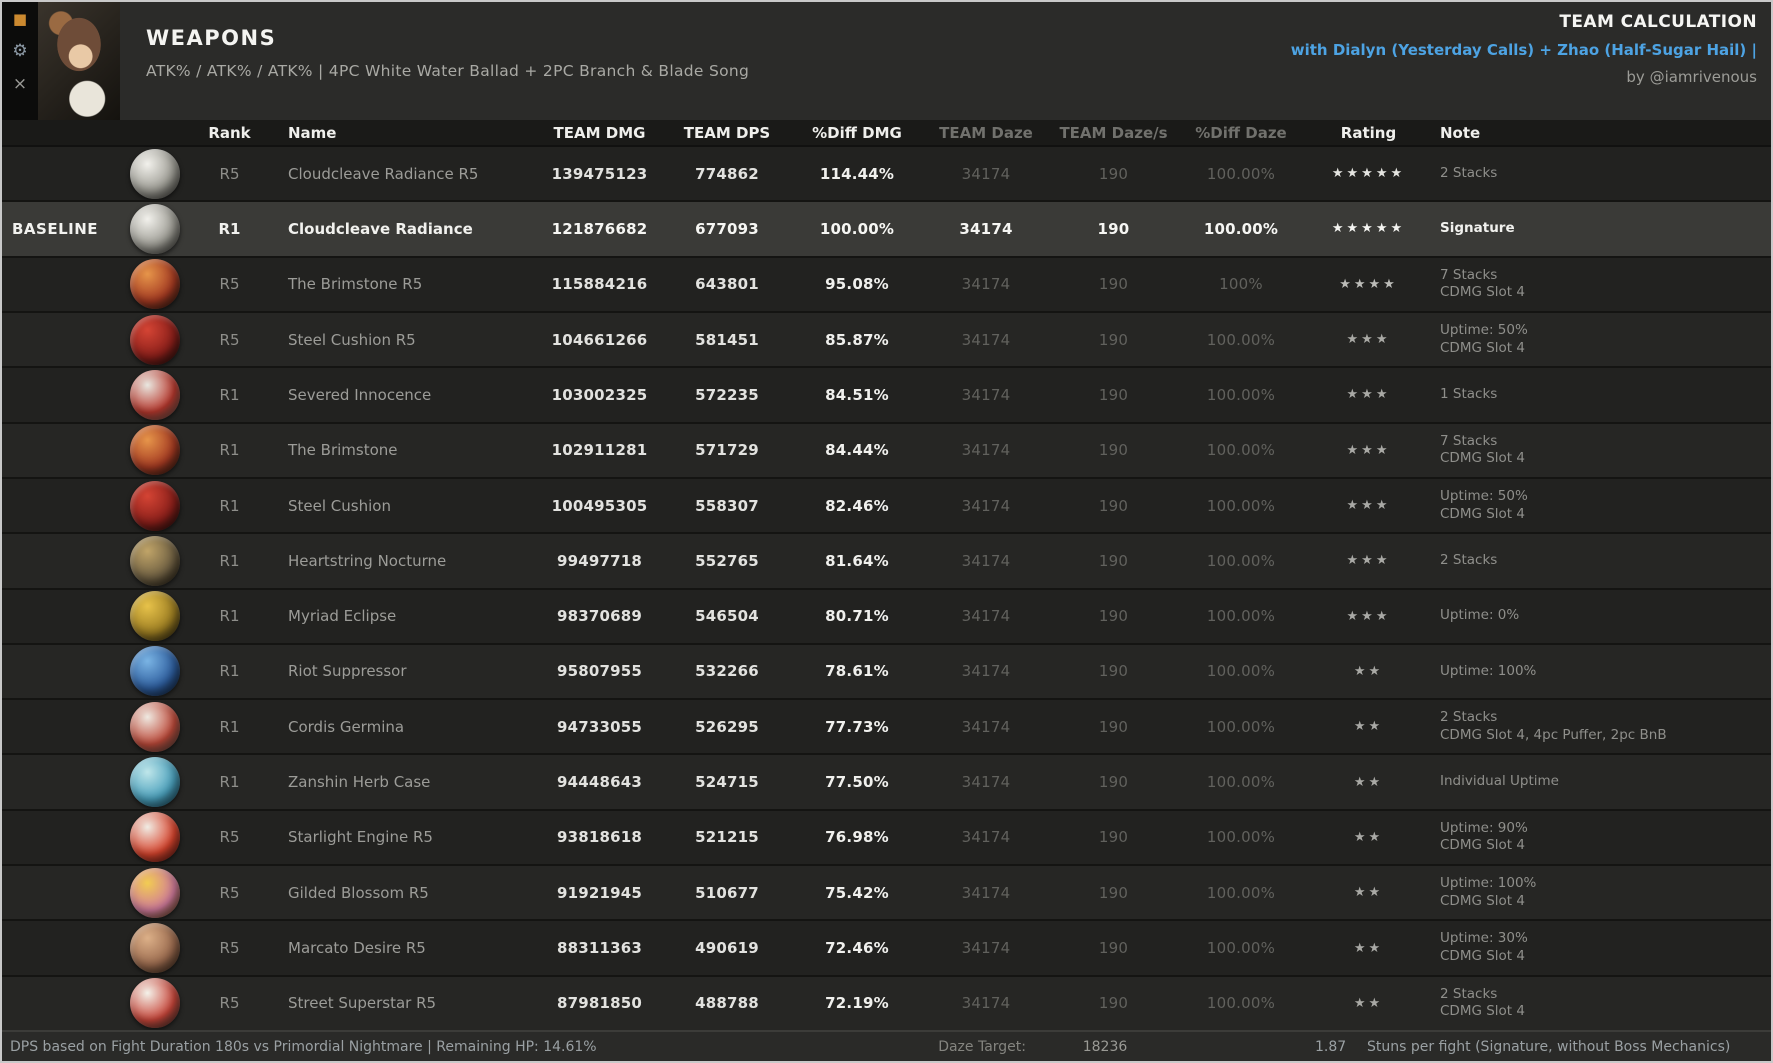 The height and width of the screenshot is (1063, 1773). I want to click on team-dmg-cell: 139475123, so click(599, 173).